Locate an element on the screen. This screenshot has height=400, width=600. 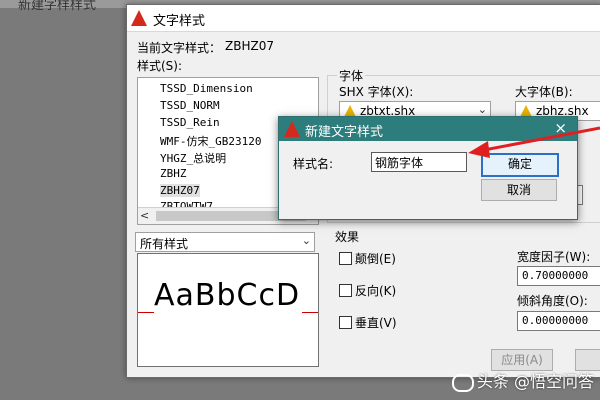
watermark-text: 头条 @悟空问答 is located at coordinates (535, 381).